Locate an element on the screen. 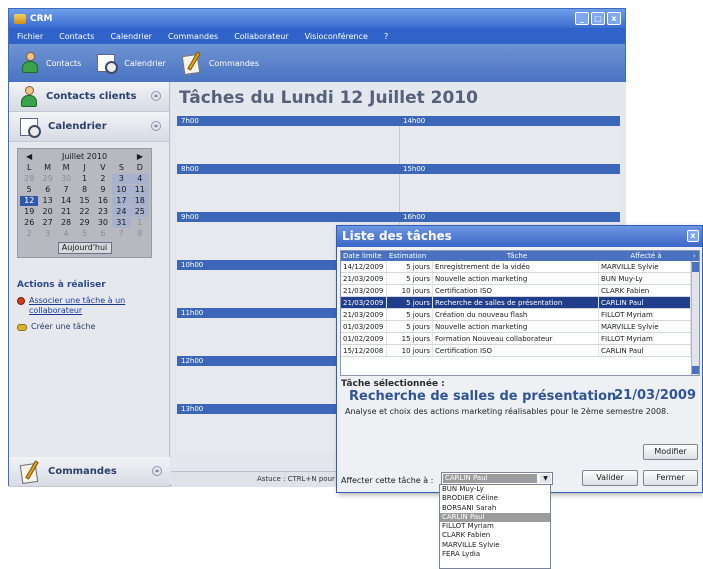 This screenshot has height=569, width=703. calendar-day: 18 is located at coordinates (139, 201).